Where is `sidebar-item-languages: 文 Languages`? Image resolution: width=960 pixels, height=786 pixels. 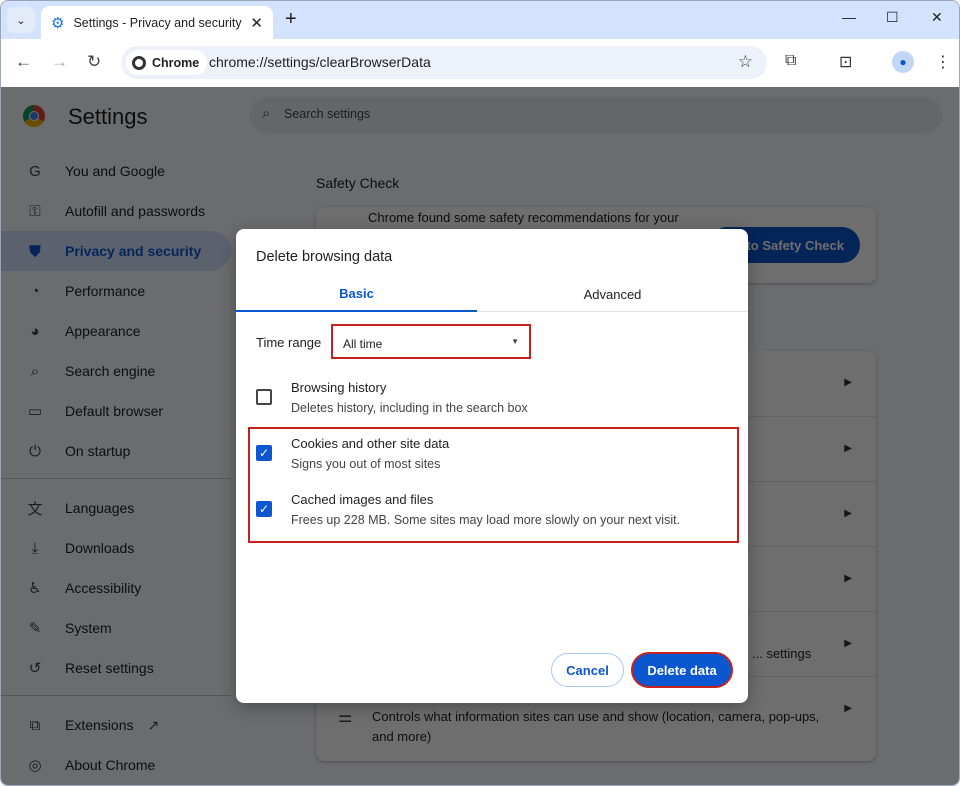
sidebar-item-languages: 文 Languages is located at coordinates (116, 508).